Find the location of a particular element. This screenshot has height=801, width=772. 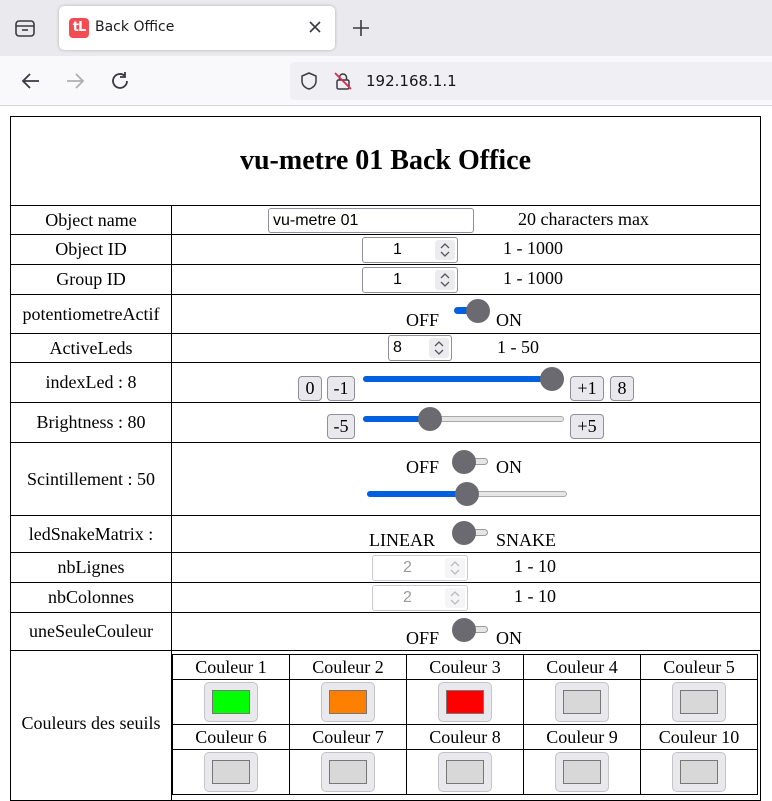

close-icon is located at coordinates (315, 27).